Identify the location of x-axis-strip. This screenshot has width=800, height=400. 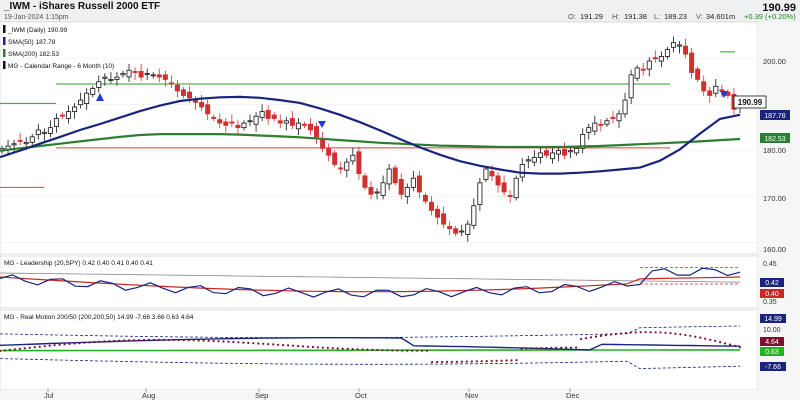
(400, 395).